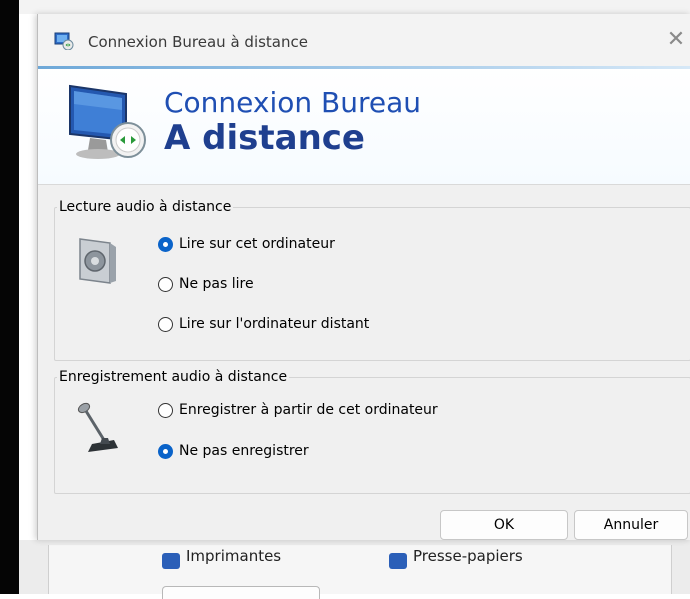 The image size is (690, 599). What do you see at coordinates (274, 324) in the screenshot?
I see `radio-label: Lire sur l'ordinateur distant` at bounding box center [274, 324].